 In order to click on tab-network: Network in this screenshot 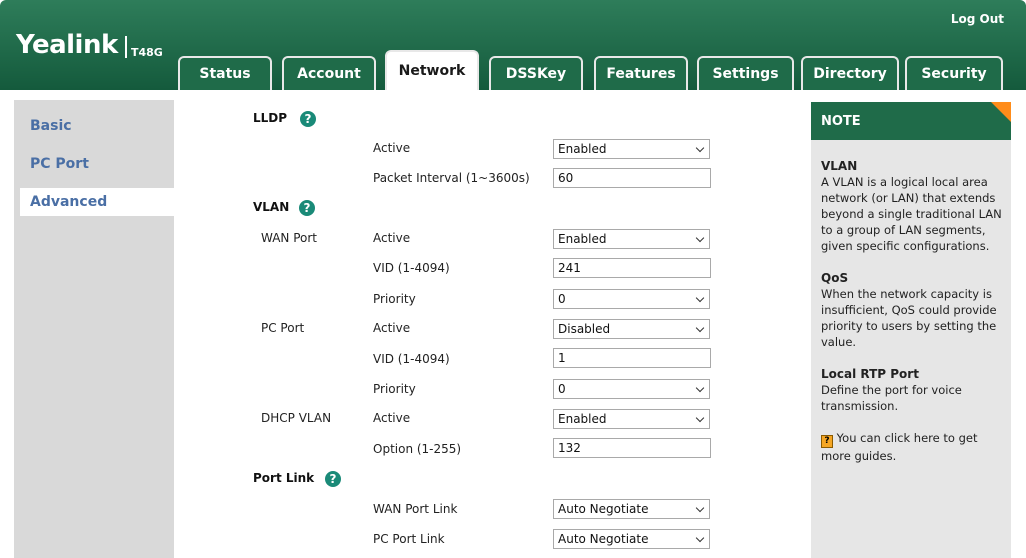, I will do `click(432, 70)`.